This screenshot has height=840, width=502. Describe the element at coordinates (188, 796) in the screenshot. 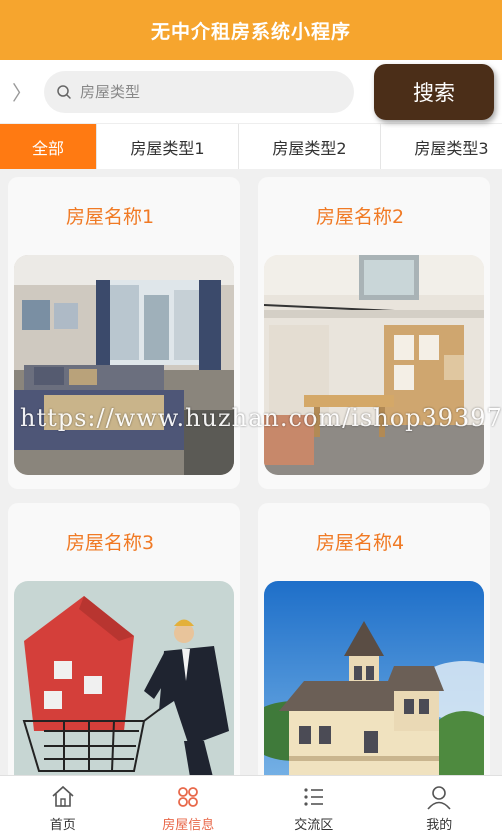

I see `grid-icon` at that location.